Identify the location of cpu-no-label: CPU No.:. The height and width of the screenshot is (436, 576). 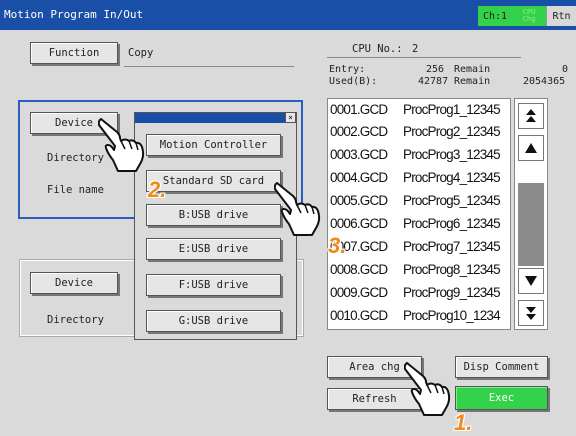
(377, 49).